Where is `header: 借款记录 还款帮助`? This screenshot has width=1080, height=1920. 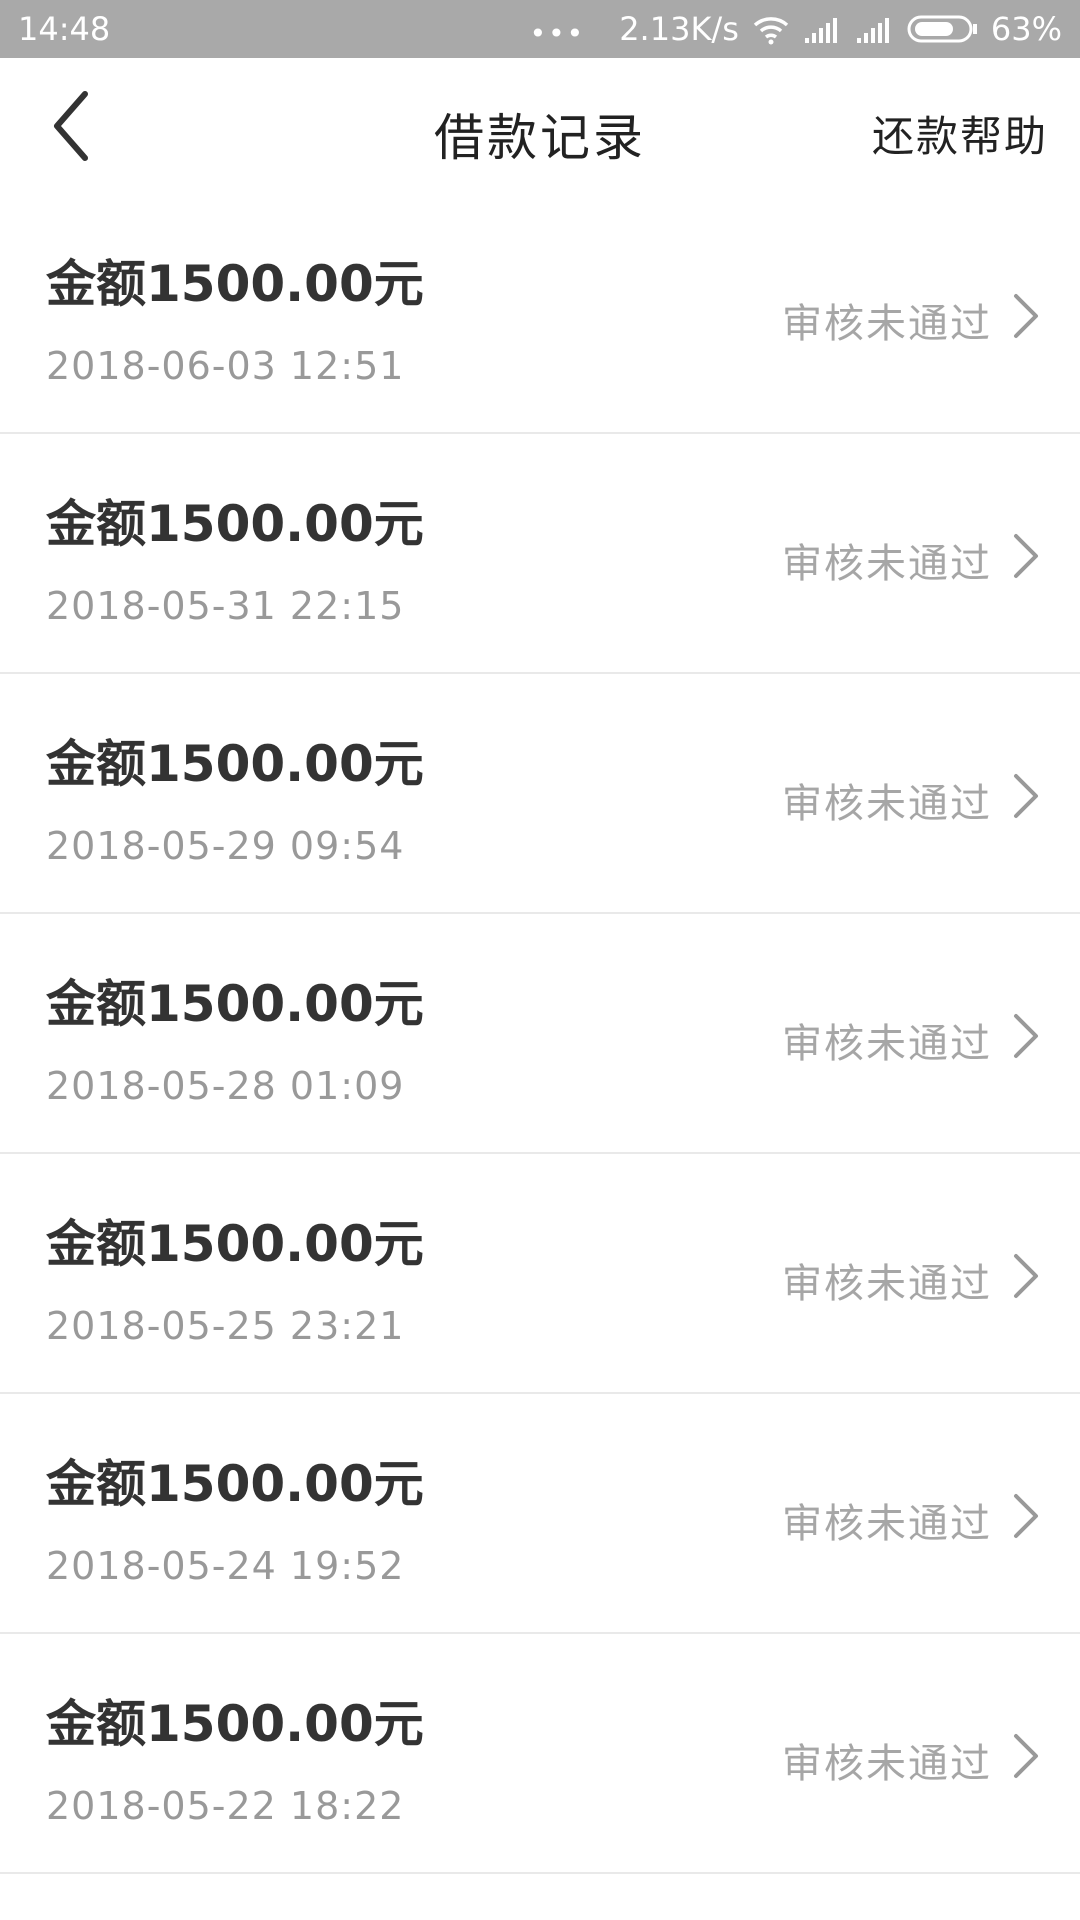
header: 借款记录 还款帮助 is located at coordinates (540, 127).